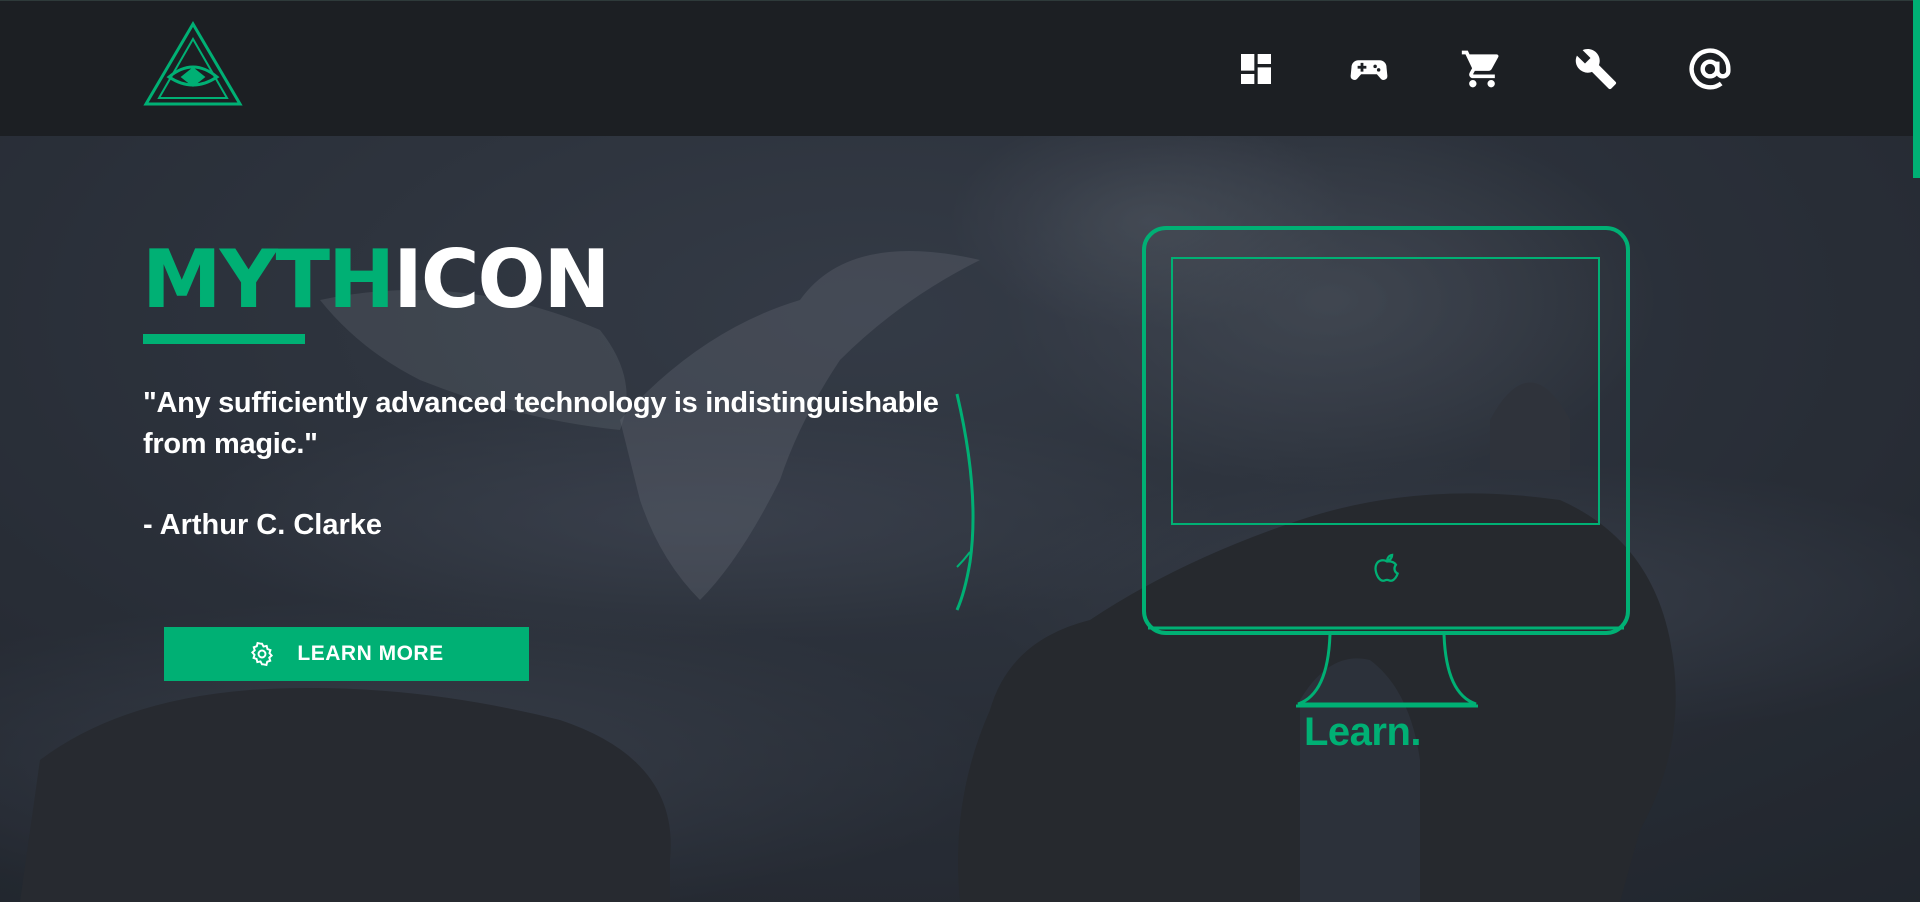 The width and height of the screenshot is (1920, 902). What do you see at coordinates (501, 279) in the screenshot?
I see `brand-title-part2: ICON` at bounding box center [501, 279].